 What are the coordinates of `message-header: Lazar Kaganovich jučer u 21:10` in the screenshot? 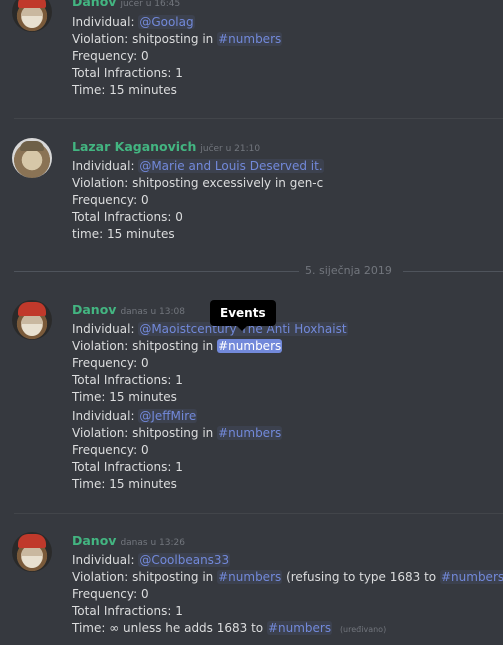 It's located at (166, 146).